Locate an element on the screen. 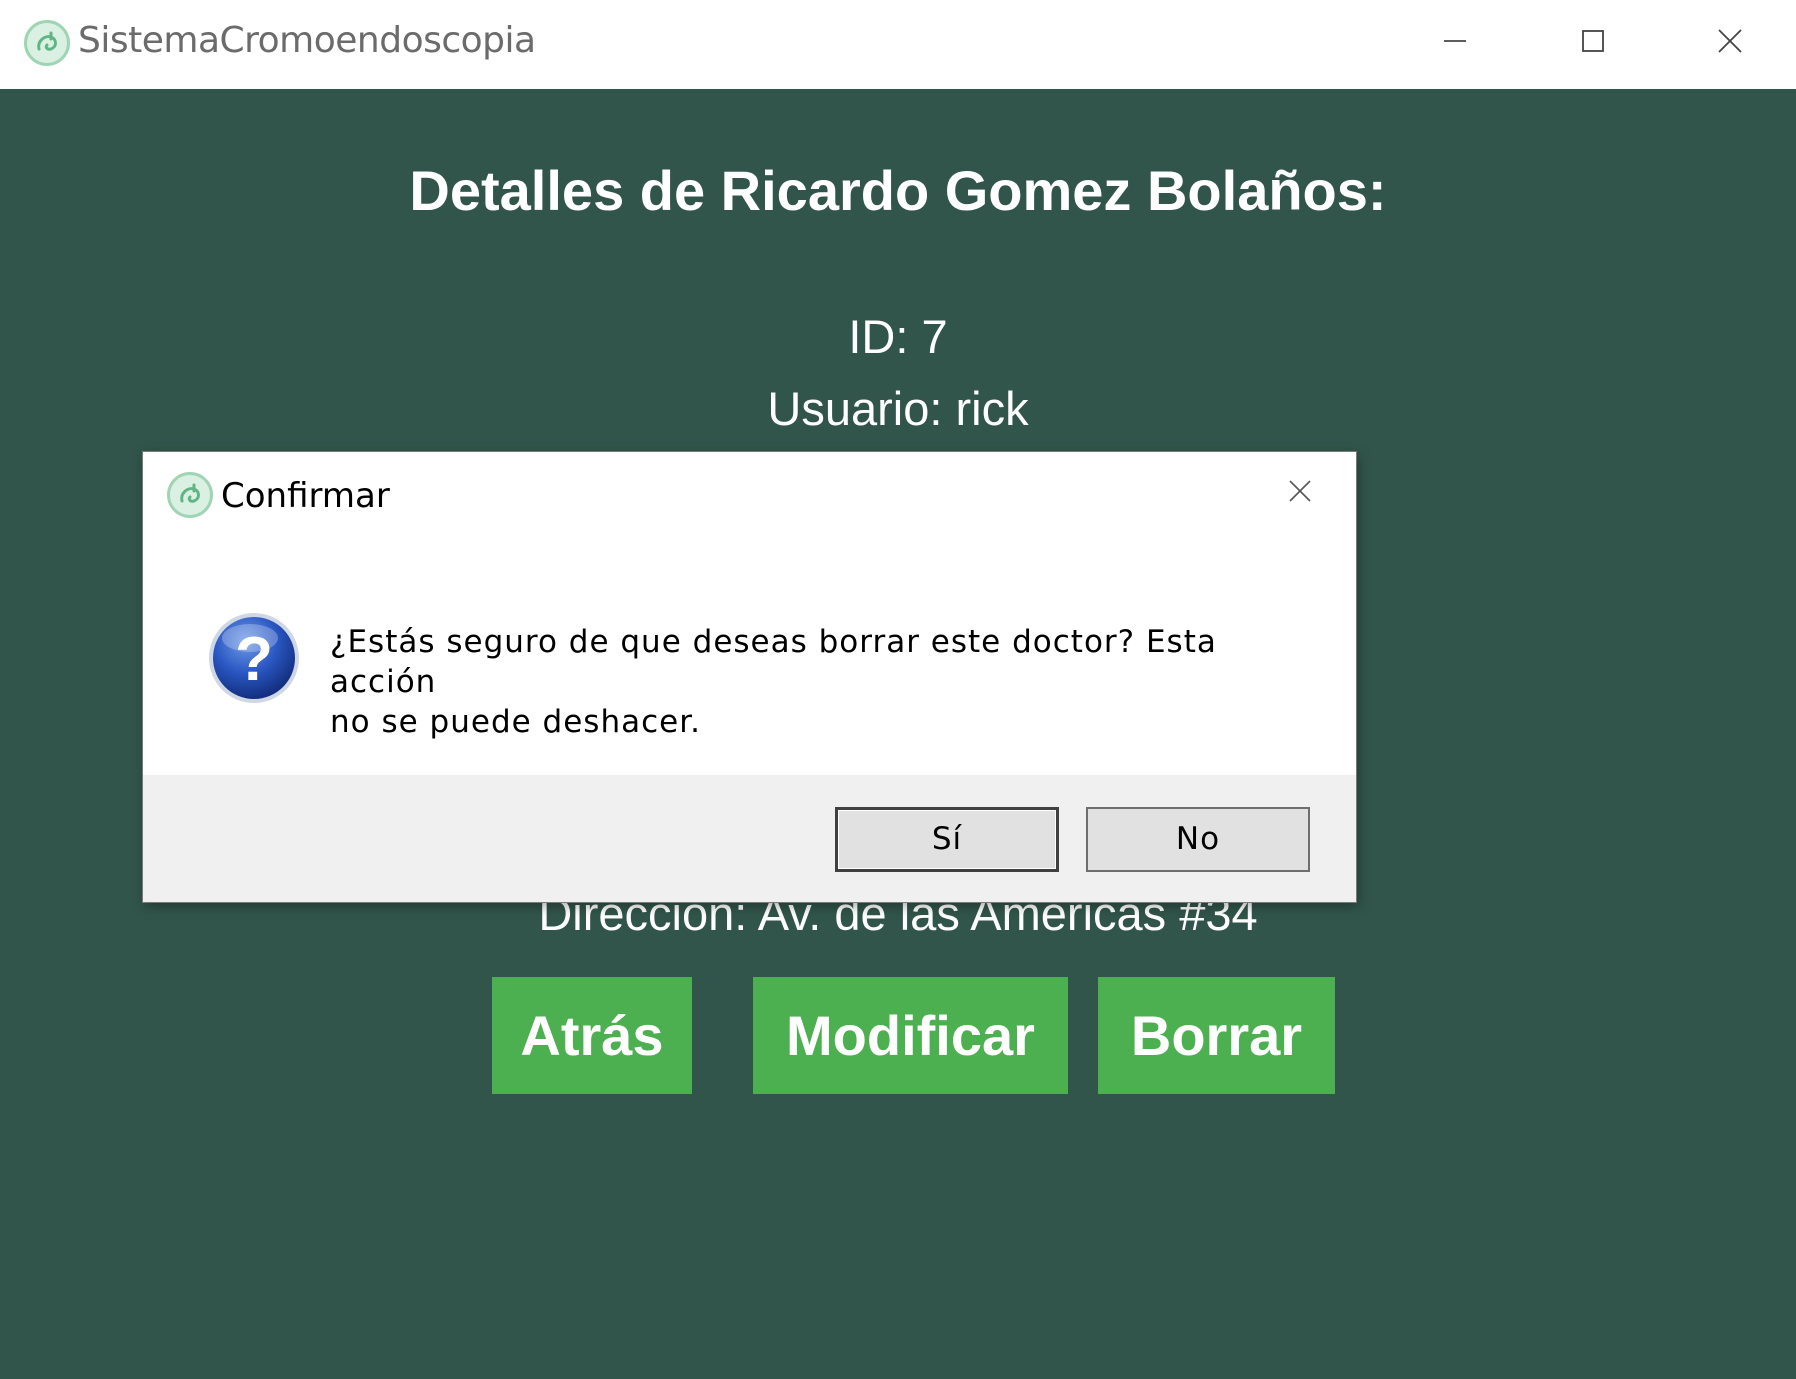 The height and width of the screenshot is (1379, 1796). minimize-button is located at coordinates (1455, 41).